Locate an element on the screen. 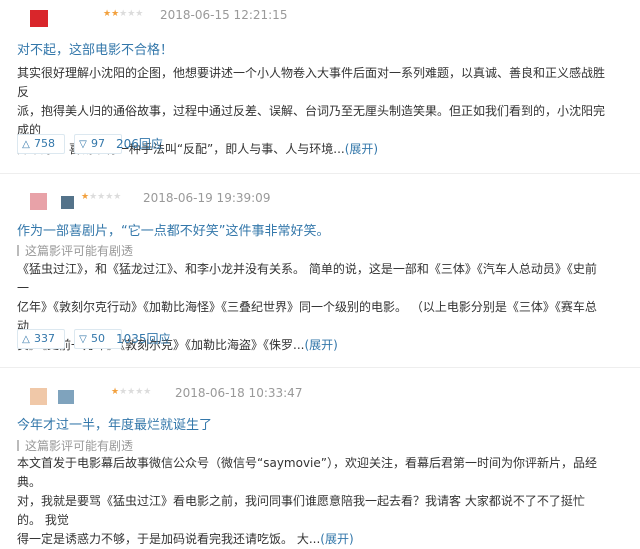 This screenshot has width=640, height=549. review-time: 2018-06-15 12:21:15 is located at coordinates (224, 15).